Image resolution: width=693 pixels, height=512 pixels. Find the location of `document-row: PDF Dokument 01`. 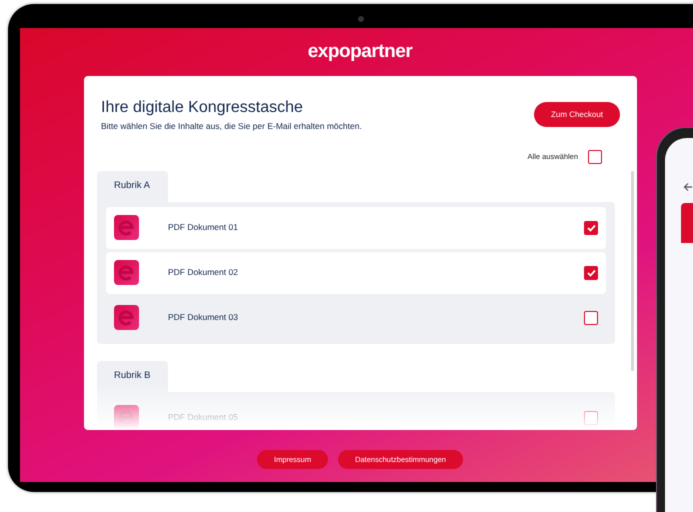

document-row: PDF Dokument 01 is located at coordinates (356, 227).